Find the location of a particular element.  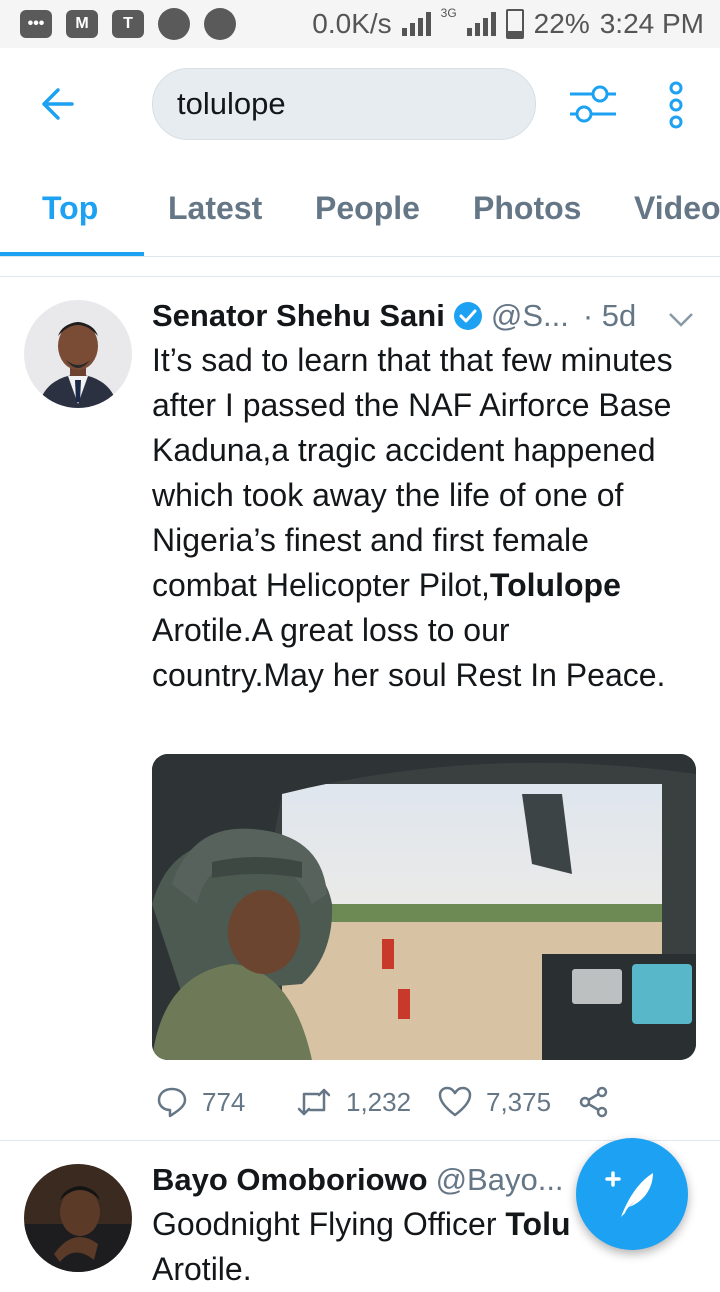

search-query: tolulope is located at coordinates (231, 103).